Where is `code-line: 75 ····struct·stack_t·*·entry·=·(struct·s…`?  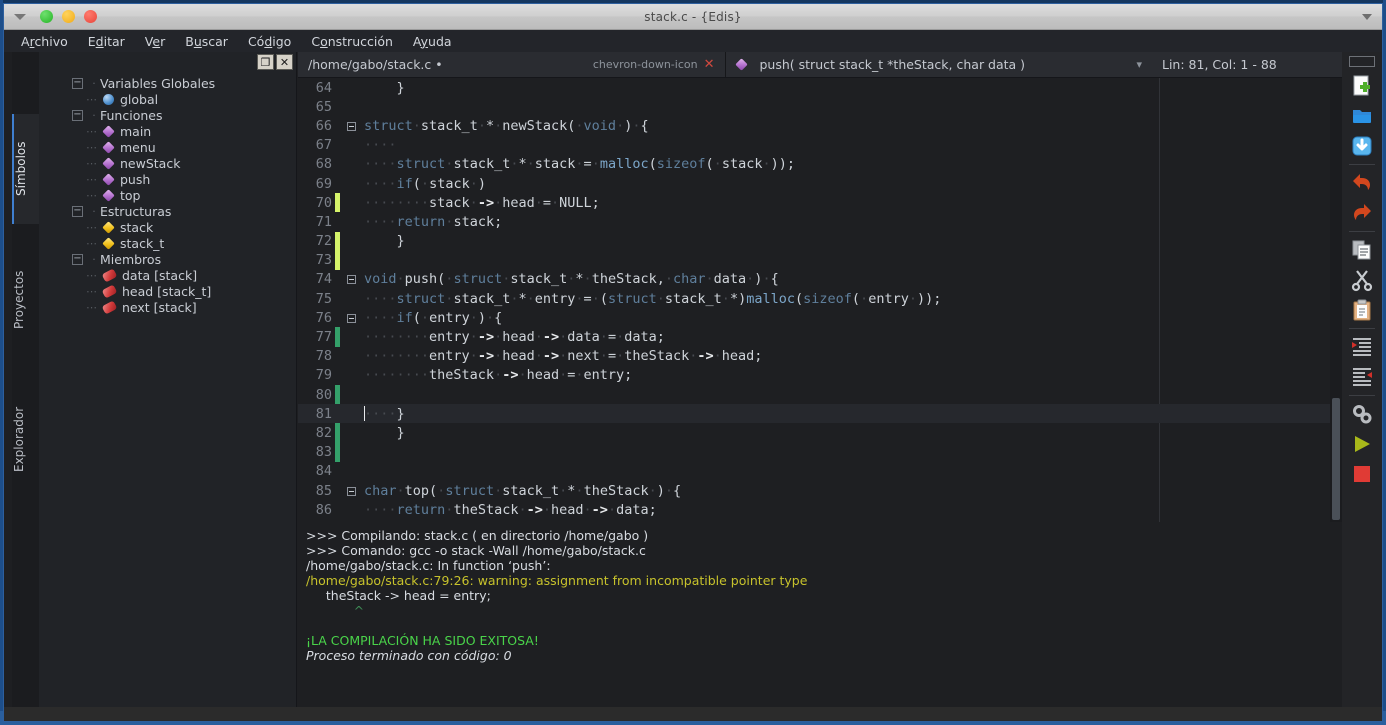
code-line: 75 ····struct·stack_t·*·entry·=·(struct·s… is located at coordinates (820, 298).